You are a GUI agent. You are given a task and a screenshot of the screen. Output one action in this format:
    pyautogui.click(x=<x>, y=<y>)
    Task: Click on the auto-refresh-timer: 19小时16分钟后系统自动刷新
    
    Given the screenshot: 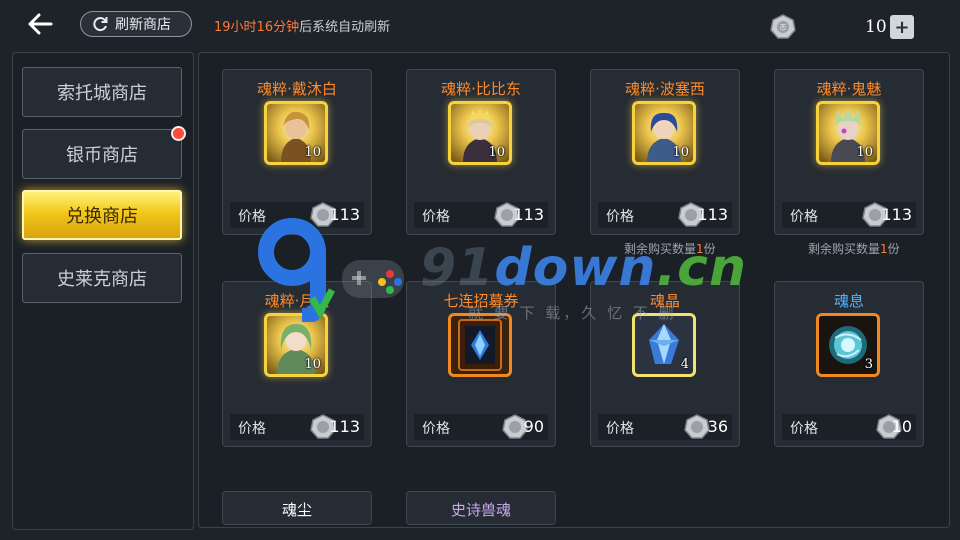 What is the action you would take?
    pyautogui.click(x=302, y=25)
    